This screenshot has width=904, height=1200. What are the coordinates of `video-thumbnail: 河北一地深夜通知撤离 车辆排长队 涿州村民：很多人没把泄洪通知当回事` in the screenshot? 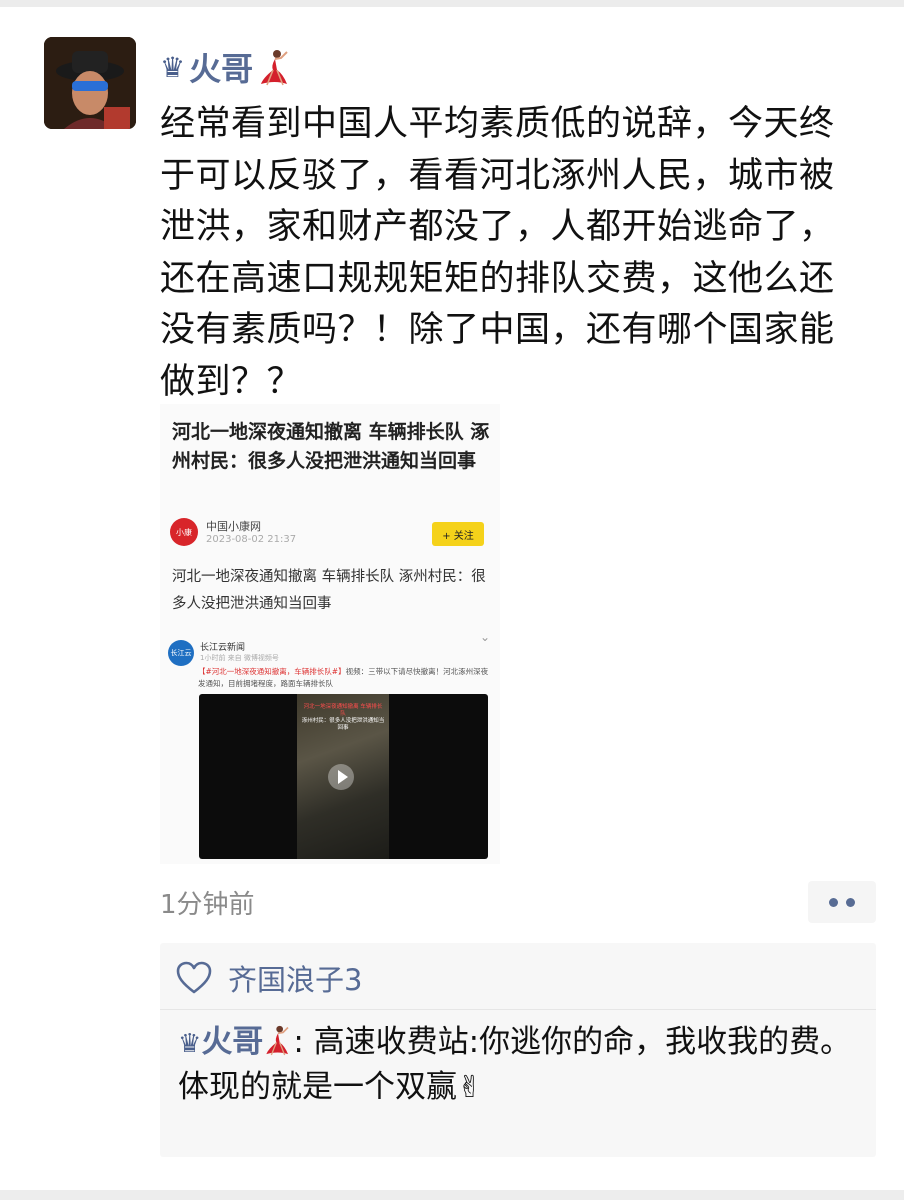 It's located at (343, 776).